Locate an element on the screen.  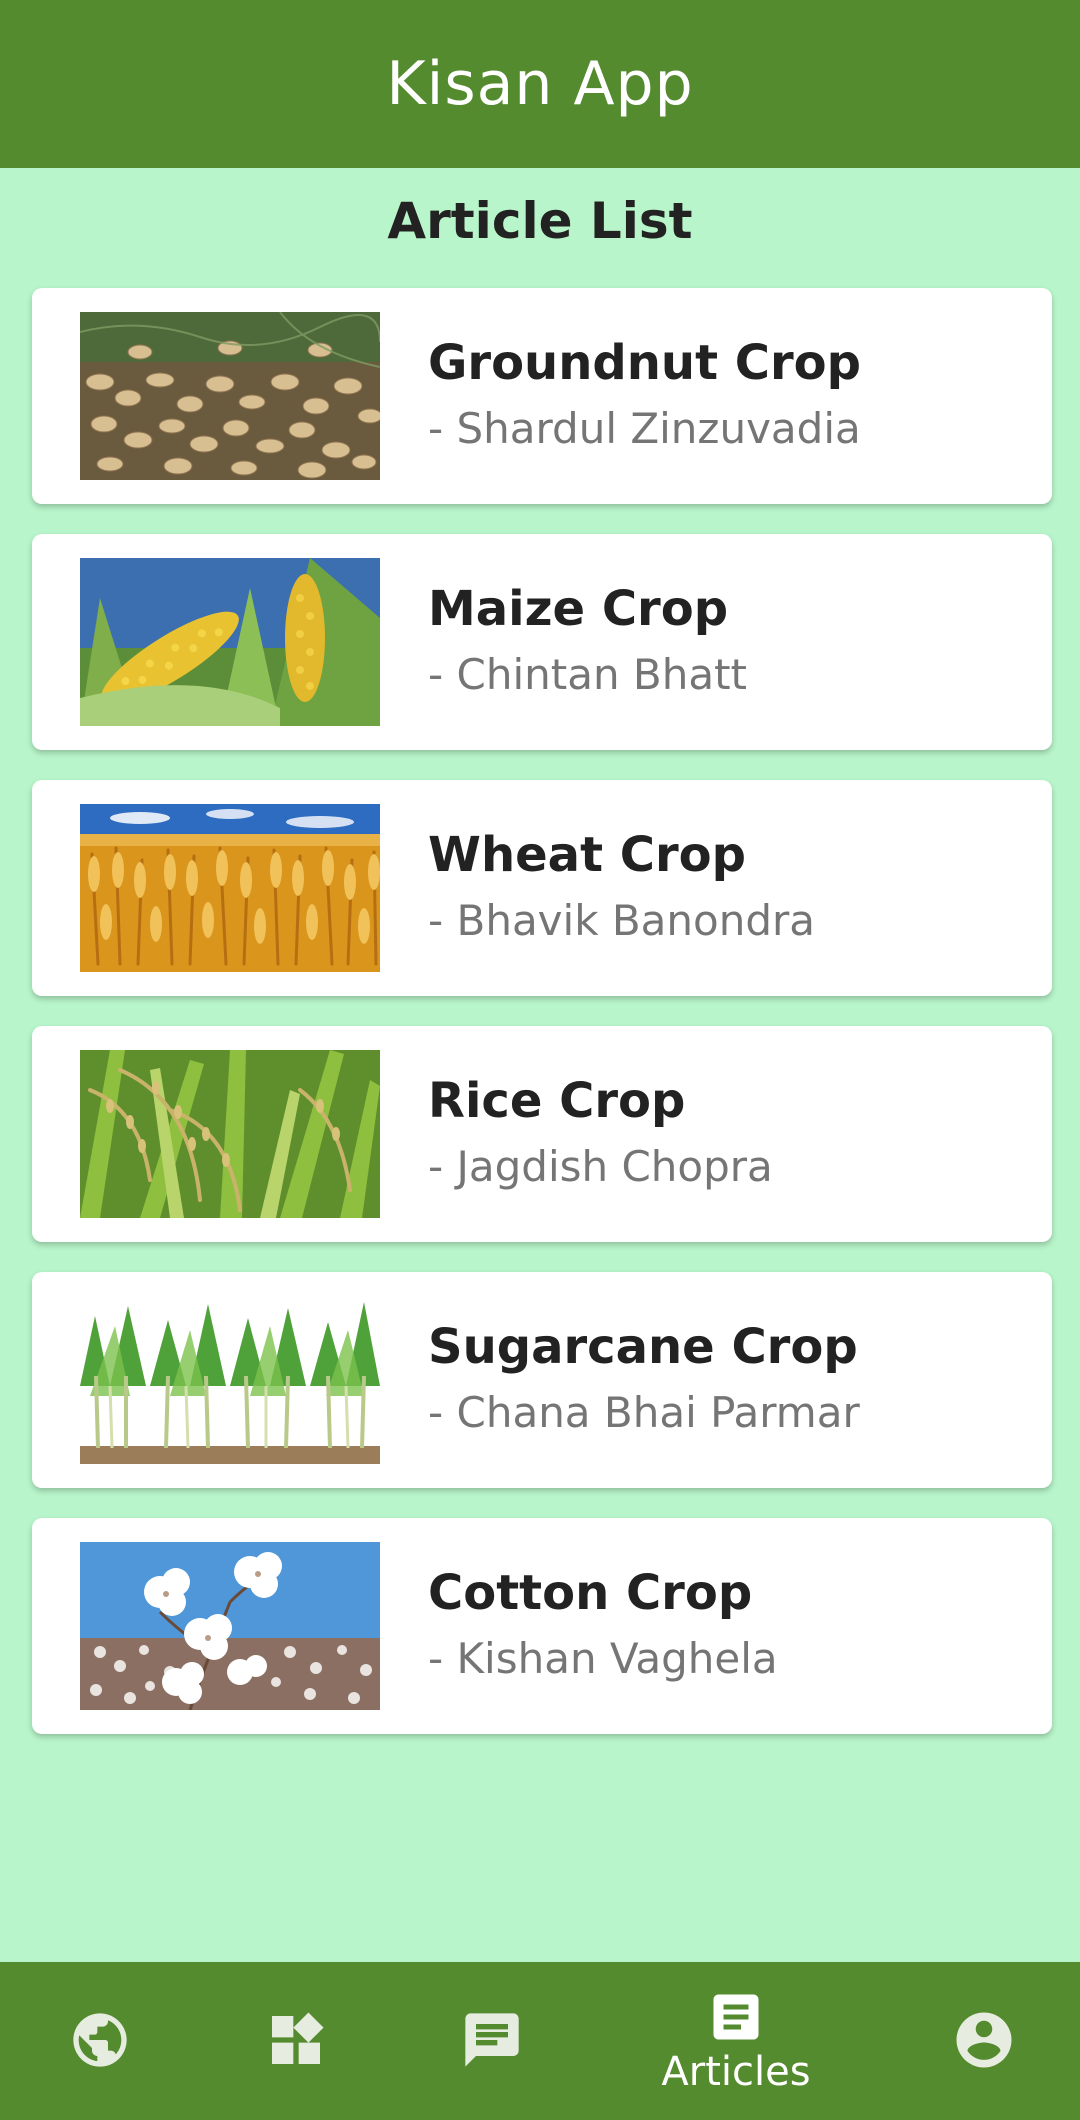
chat-icon is located at coordinates (492, 2040).